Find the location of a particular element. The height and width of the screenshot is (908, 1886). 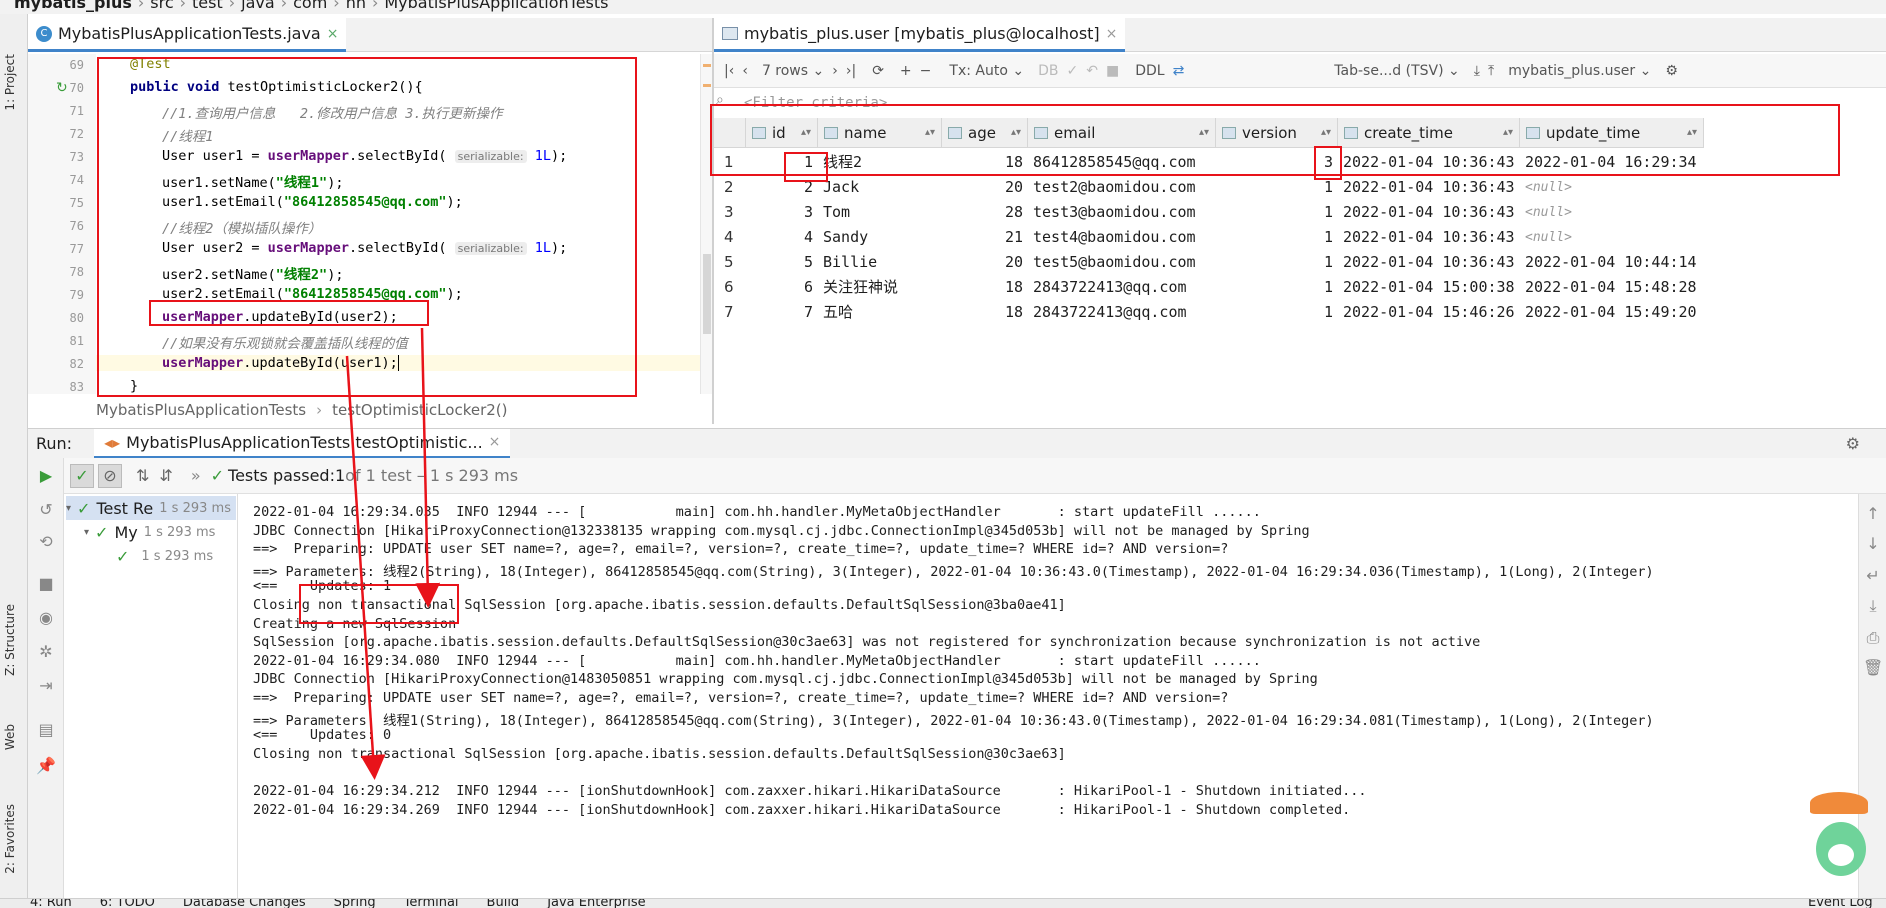

row-number: 7 is located at coordinates (729, 312).